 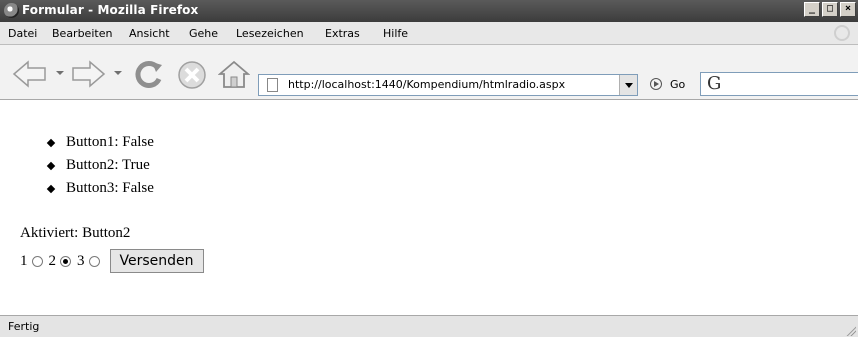 I want to click on radio-group: 1 2 3 Versenden, so click(x=112, y=261).